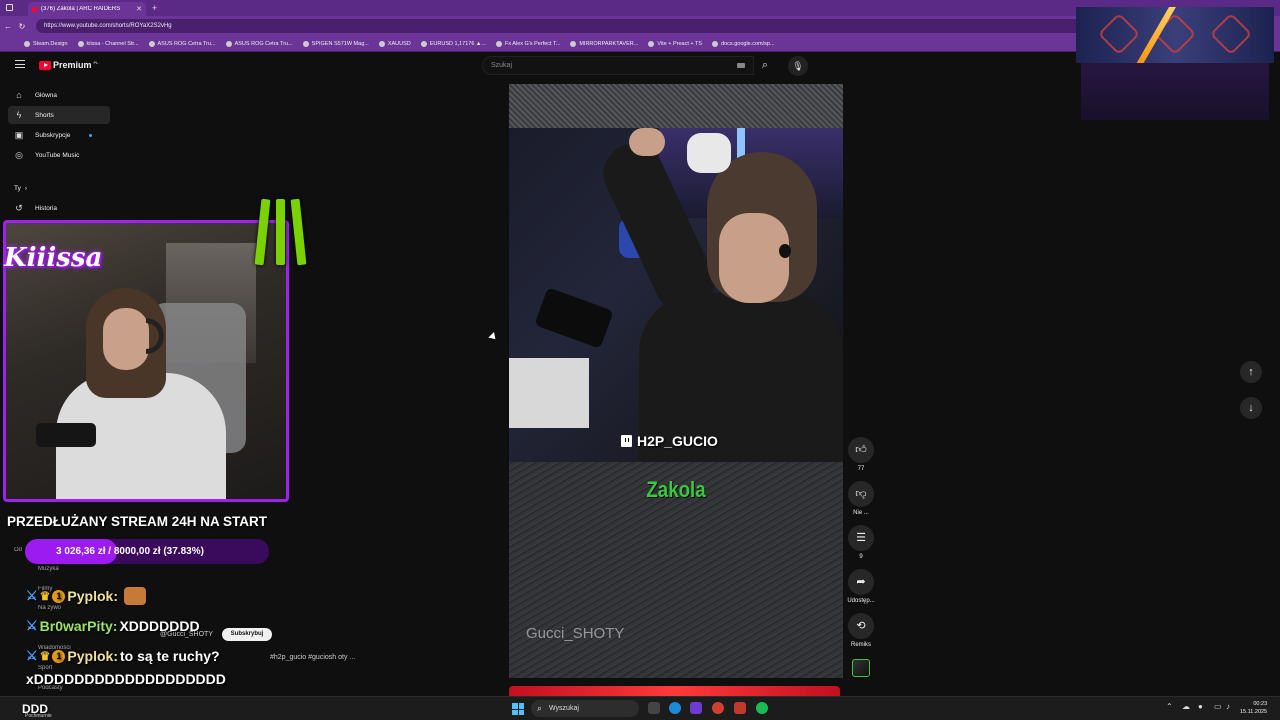 The image size is (1280, 720). Describe the element at coordinates (675, 43) in the screenshot. I see `bookmark-item: Vite + Preact + TS` at that location.